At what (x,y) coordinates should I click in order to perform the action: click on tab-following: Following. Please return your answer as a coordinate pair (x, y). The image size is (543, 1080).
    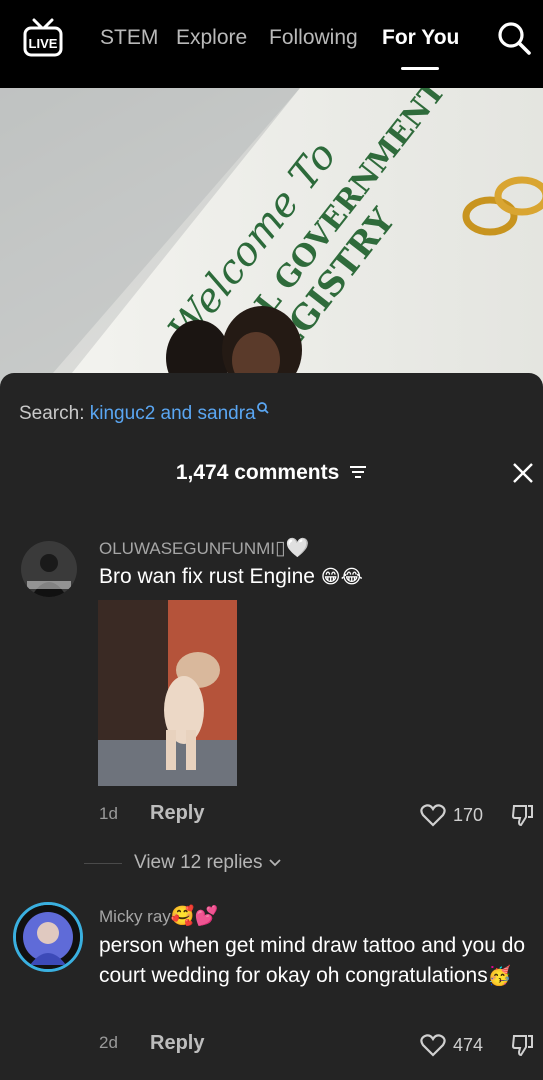
    Looking at the image, I should click on (313, 38).